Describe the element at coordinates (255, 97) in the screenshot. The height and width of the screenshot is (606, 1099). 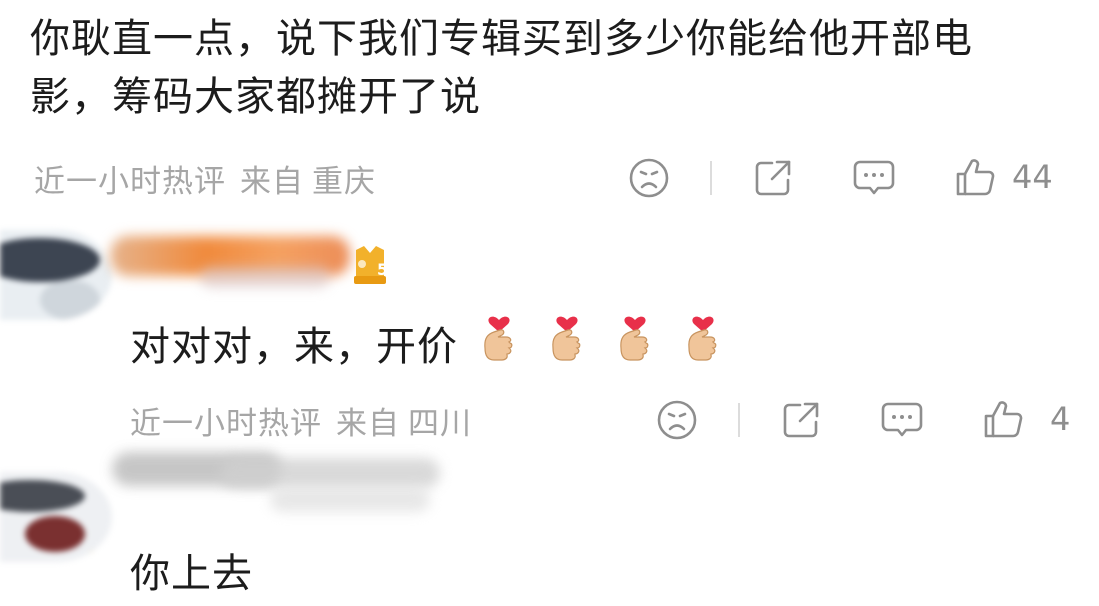
I see `main-comment-line2: 影，筹码大家都摊开了说` at that location.